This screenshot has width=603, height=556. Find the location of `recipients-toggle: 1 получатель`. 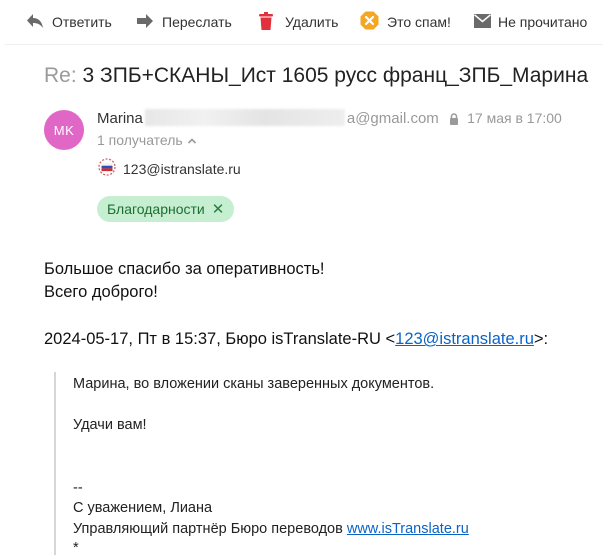

recipients-toggle: 1 получатель is located at coordinates (147, 140).